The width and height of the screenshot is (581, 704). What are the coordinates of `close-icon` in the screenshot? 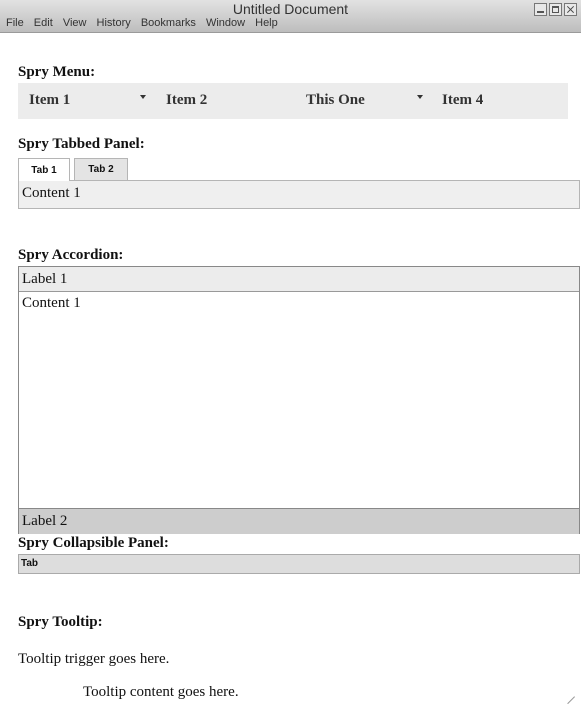 It's located at (570, 9).